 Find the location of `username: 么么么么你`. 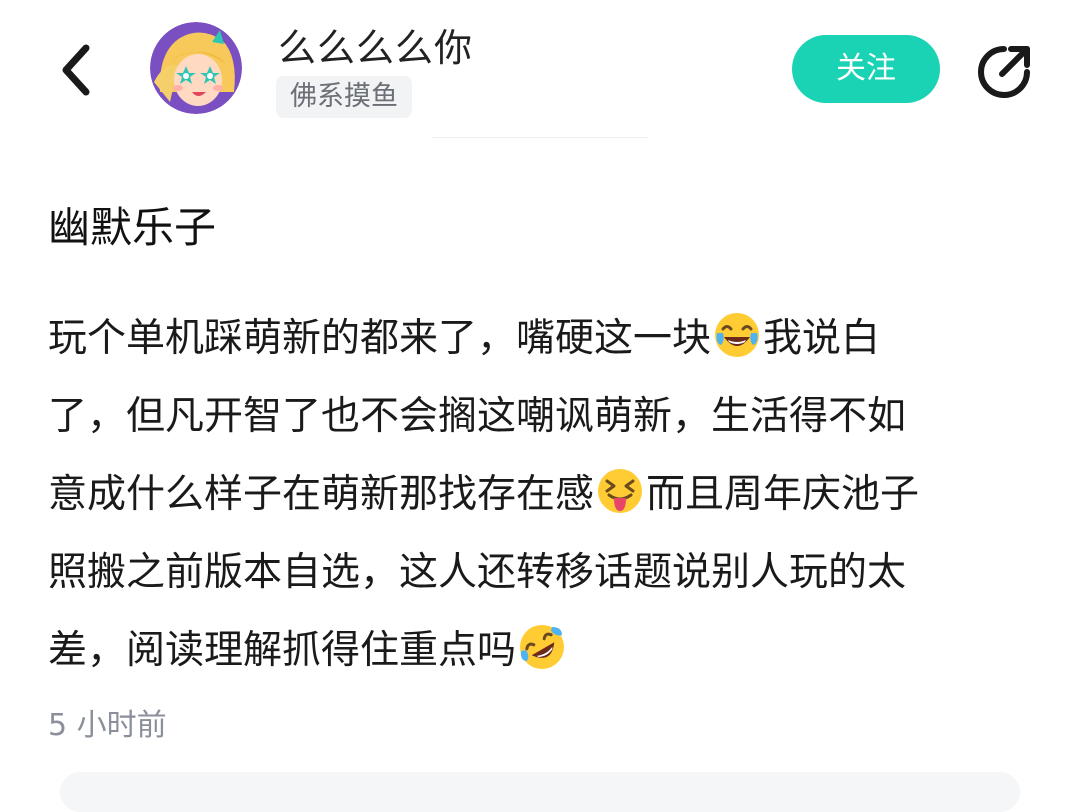

username: 么么么么你 is located at coordinates (375, 48).